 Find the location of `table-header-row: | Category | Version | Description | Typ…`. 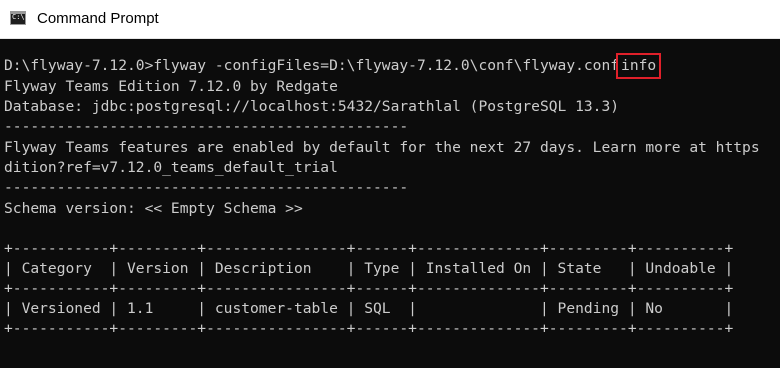

table-header-row: | Category | Version | Description | Typ… is located at coordinates (369, 268).